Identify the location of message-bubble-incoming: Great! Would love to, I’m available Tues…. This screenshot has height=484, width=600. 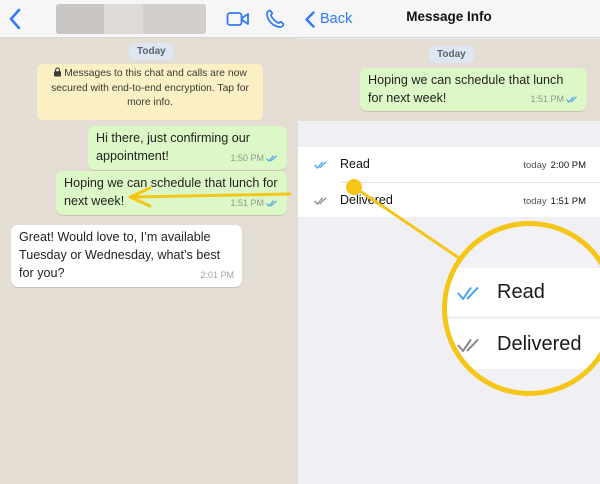
(126, 256).